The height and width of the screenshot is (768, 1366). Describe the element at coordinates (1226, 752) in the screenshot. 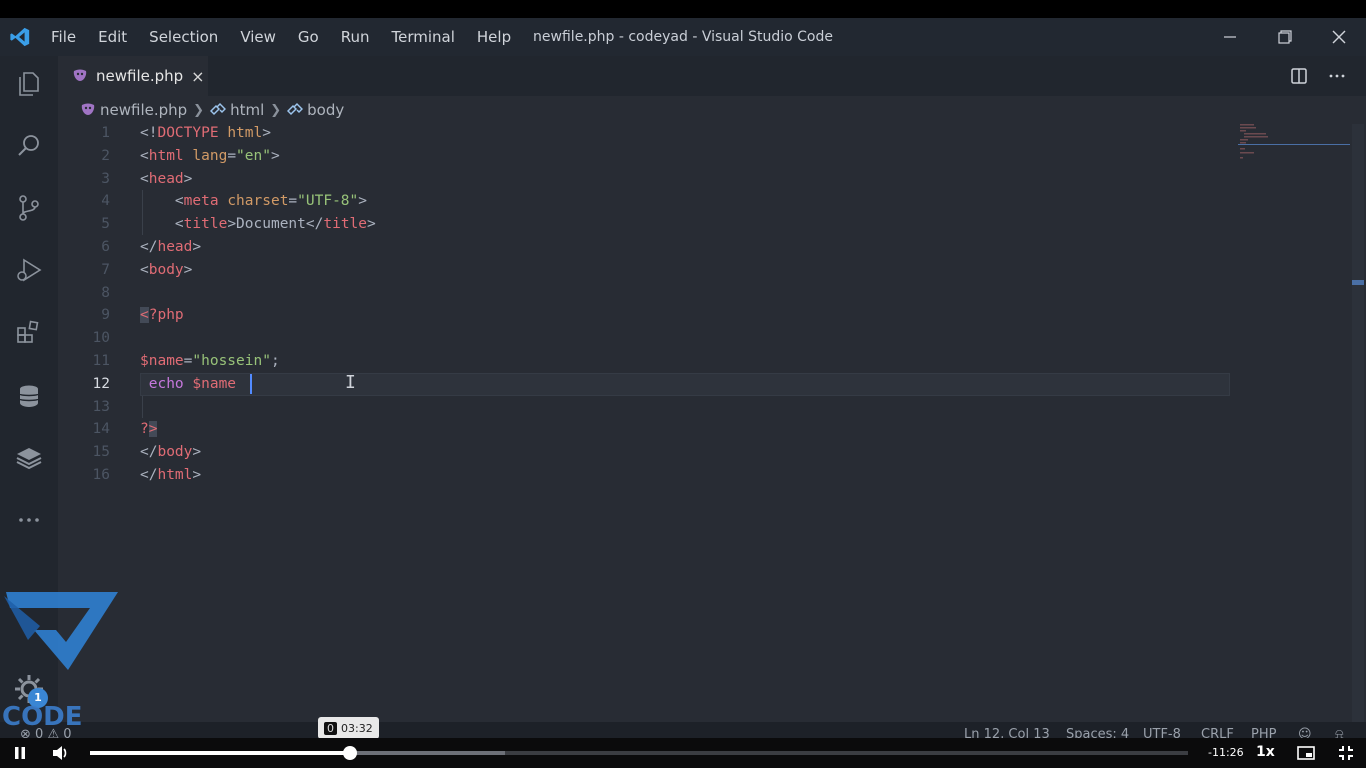

I see `time-remaining: -11:26` at that location.